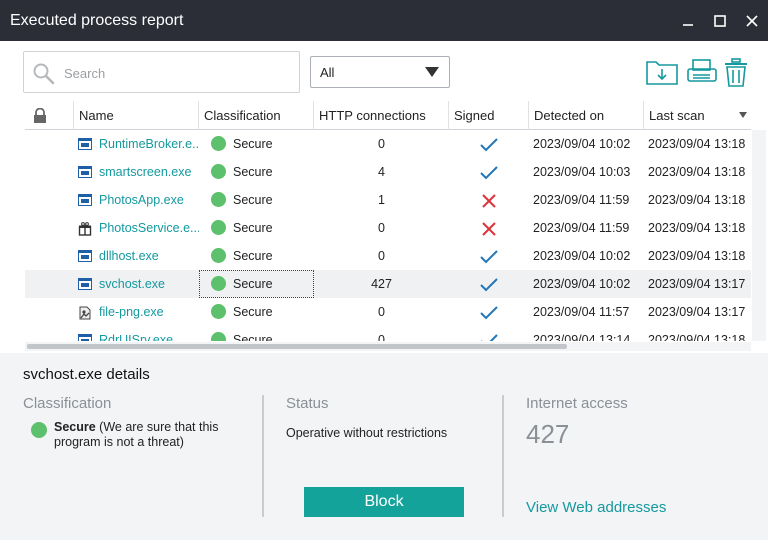 The width and height of the screenshot is (768, 540). What do you see at coordinates (743, 115) in the screenshot?
I see `sort-desc-icon` at bounding box center [743, 115].